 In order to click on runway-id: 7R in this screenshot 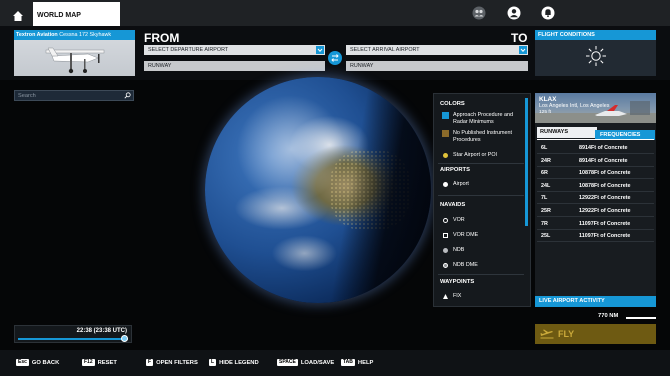, I will do `click(544, 223)`.